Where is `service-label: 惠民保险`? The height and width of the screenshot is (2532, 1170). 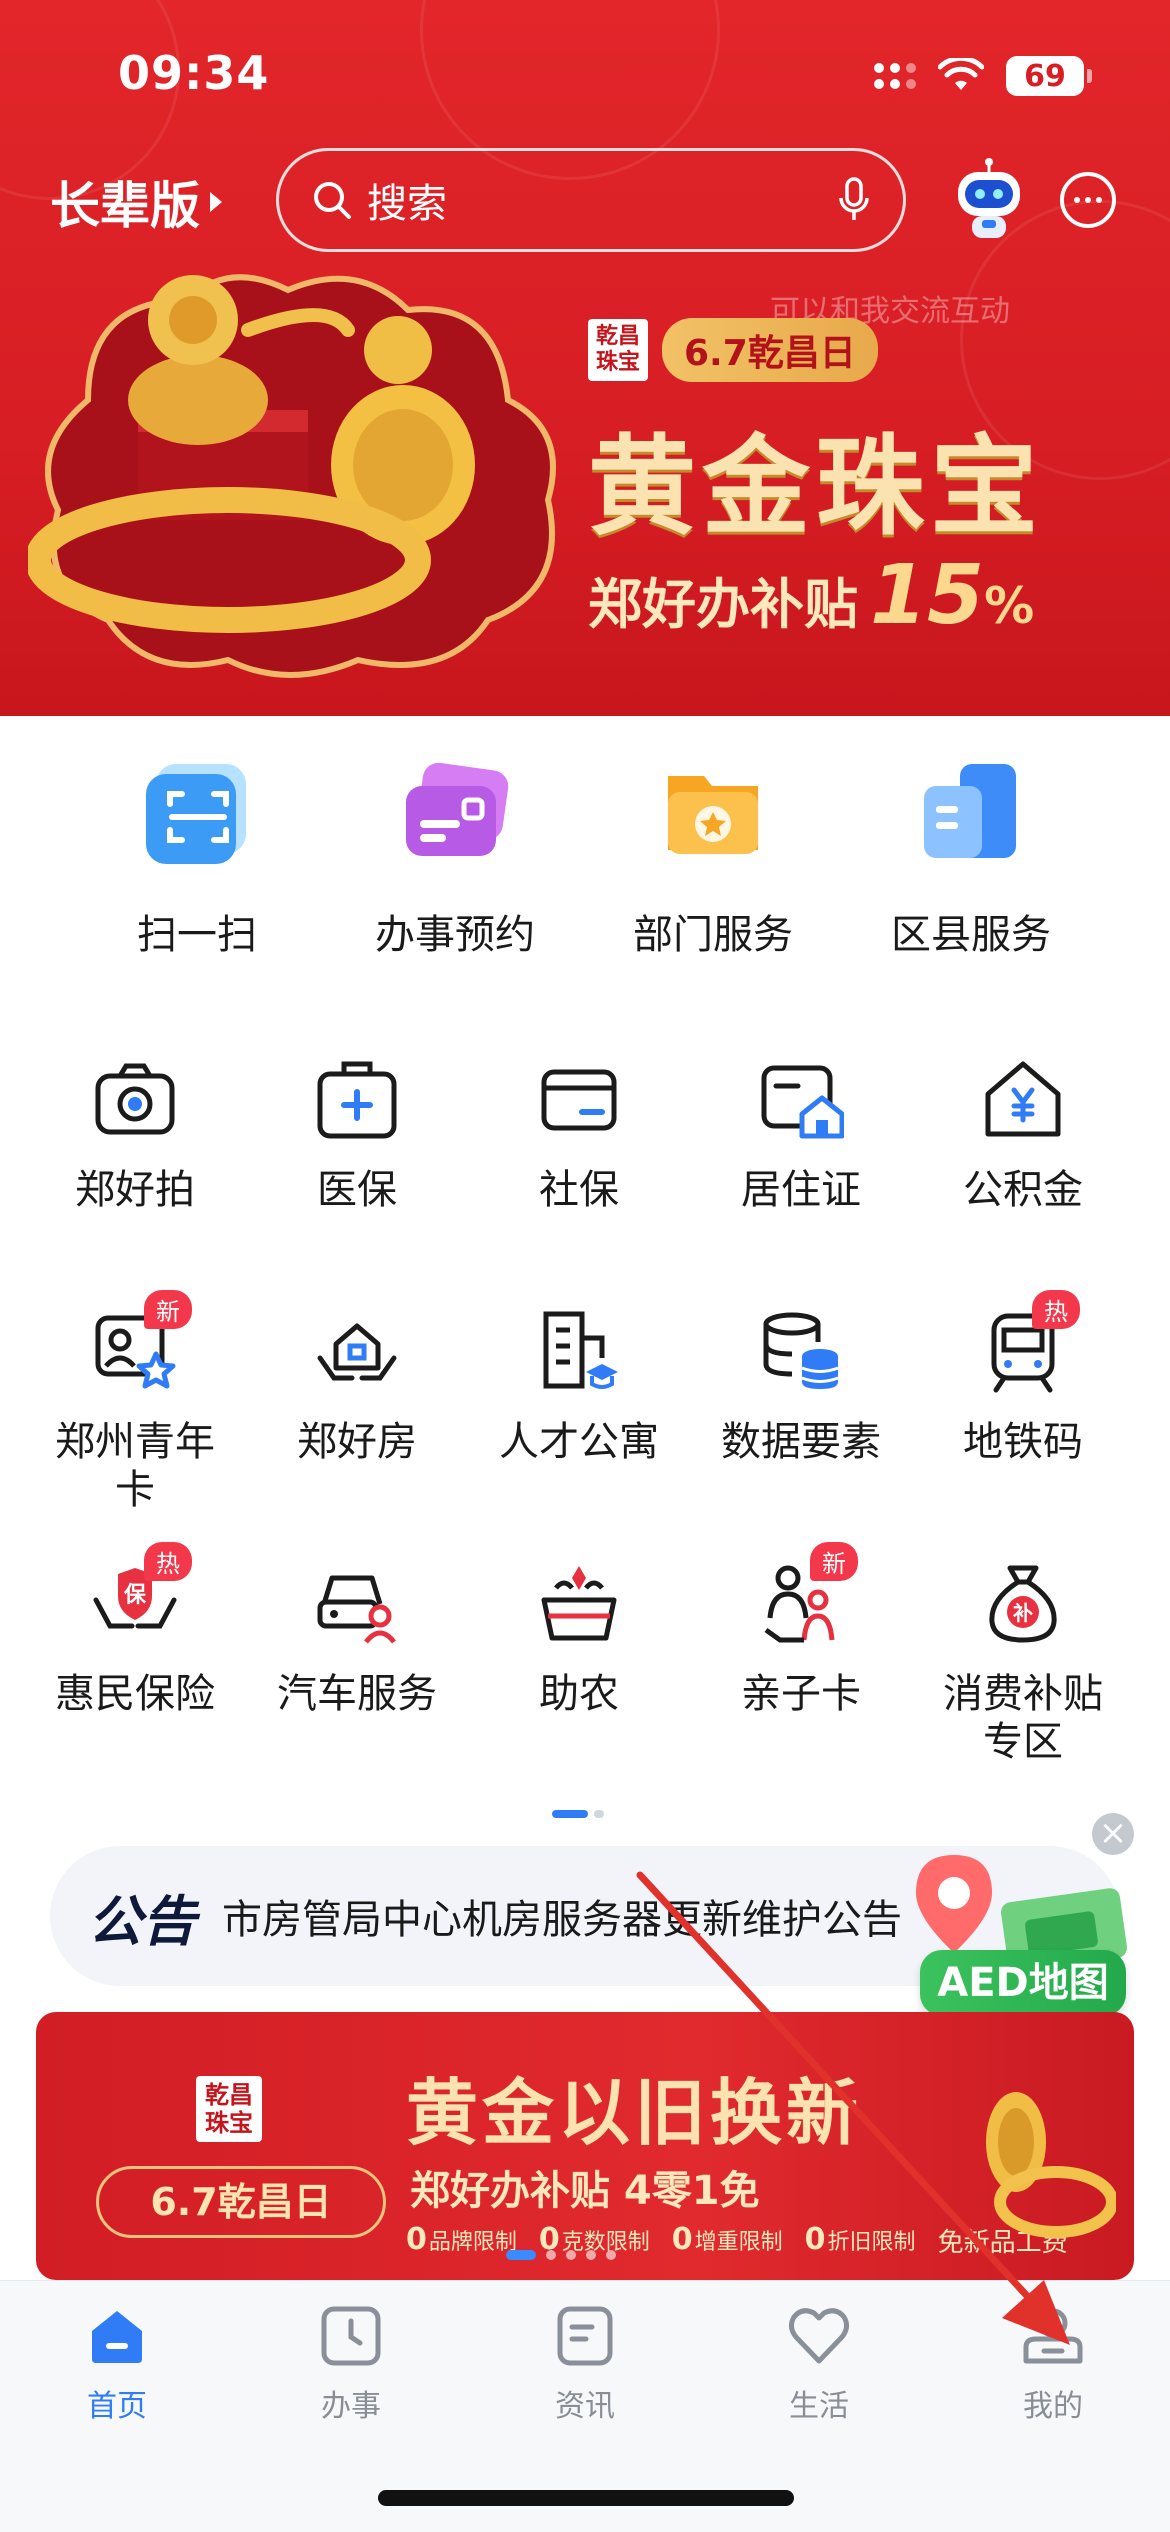 service-label: 惠民保险 is located at coordinates (135, 1694).